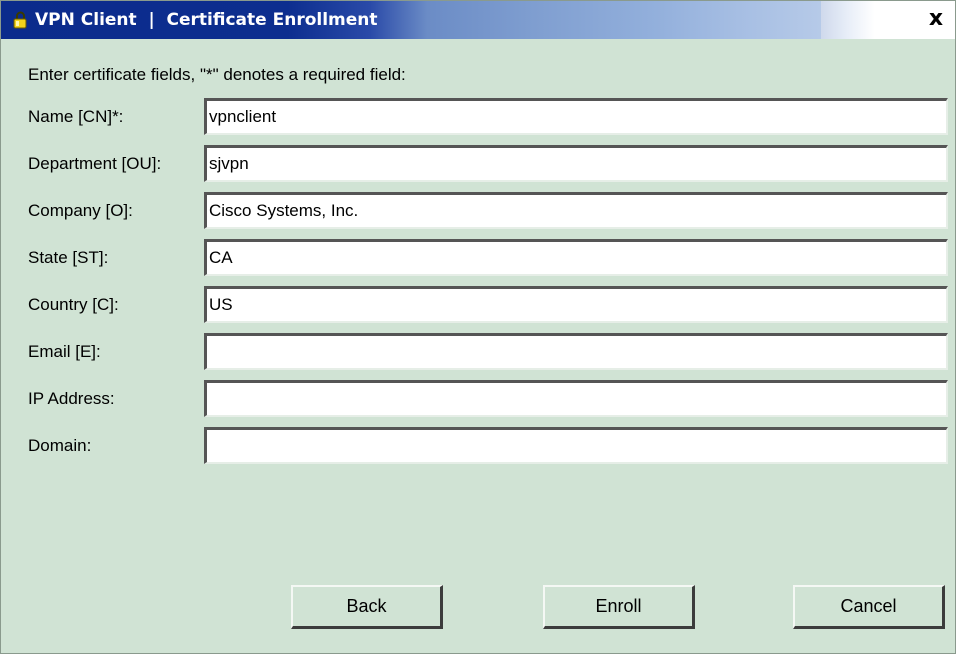  Describe the element at coordinates (576, 163) in the screenshot. I see `department-field` at that location.